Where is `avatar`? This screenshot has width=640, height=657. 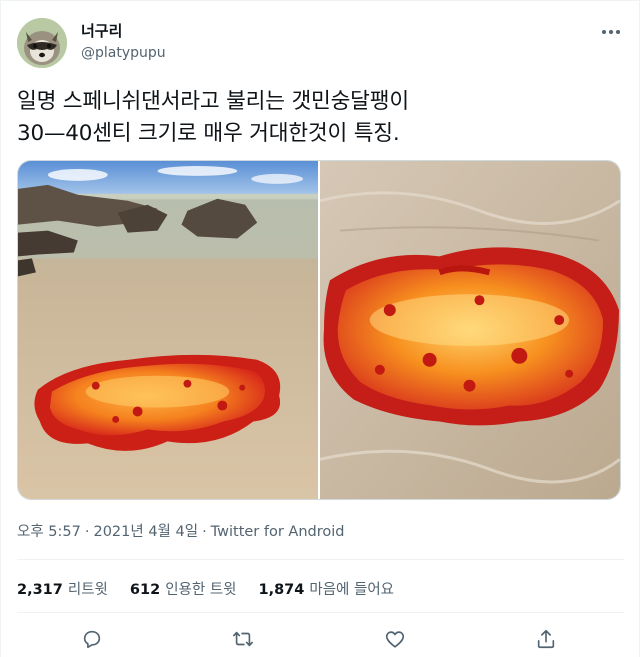 avatar is located at coordinates (42, 43).